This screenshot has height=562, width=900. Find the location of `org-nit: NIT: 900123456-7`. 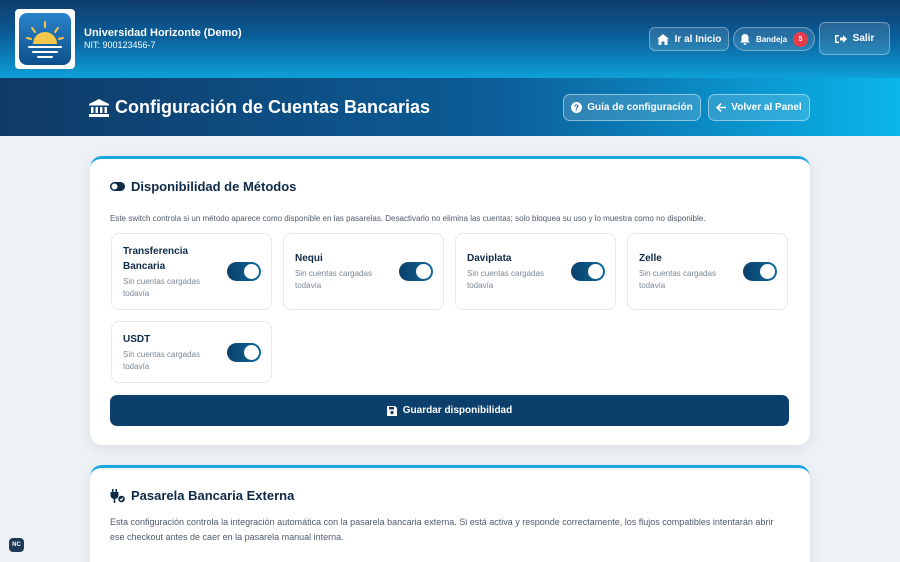

org-nit: NIT: 900123456-7 is located at coordinates (120, 45).